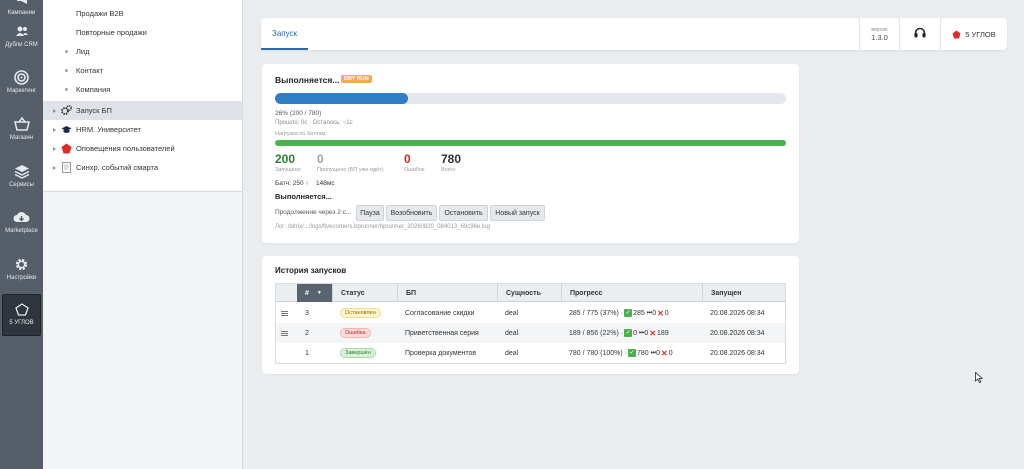 The width and height of the screenshot is (1024, 469). I want to click on stat-caption: Запущено, so click(288, 170).